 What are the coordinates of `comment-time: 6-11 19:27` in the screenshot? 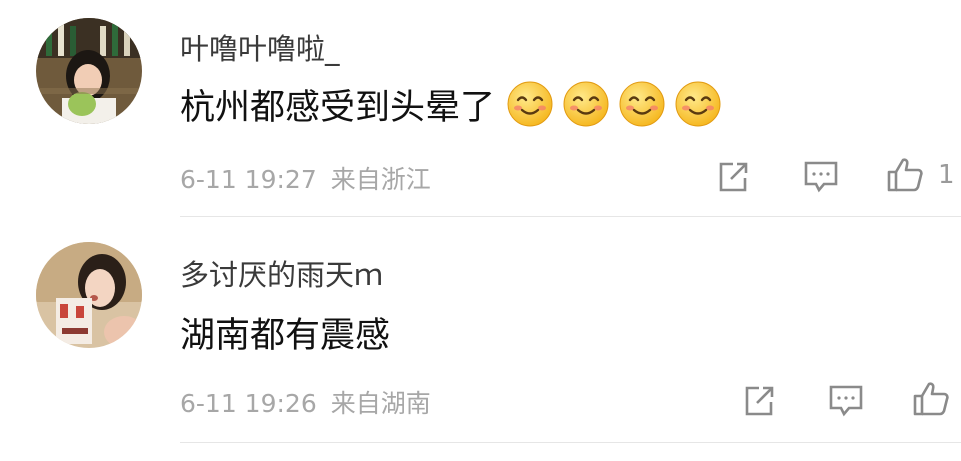 It's located at (248, 179).